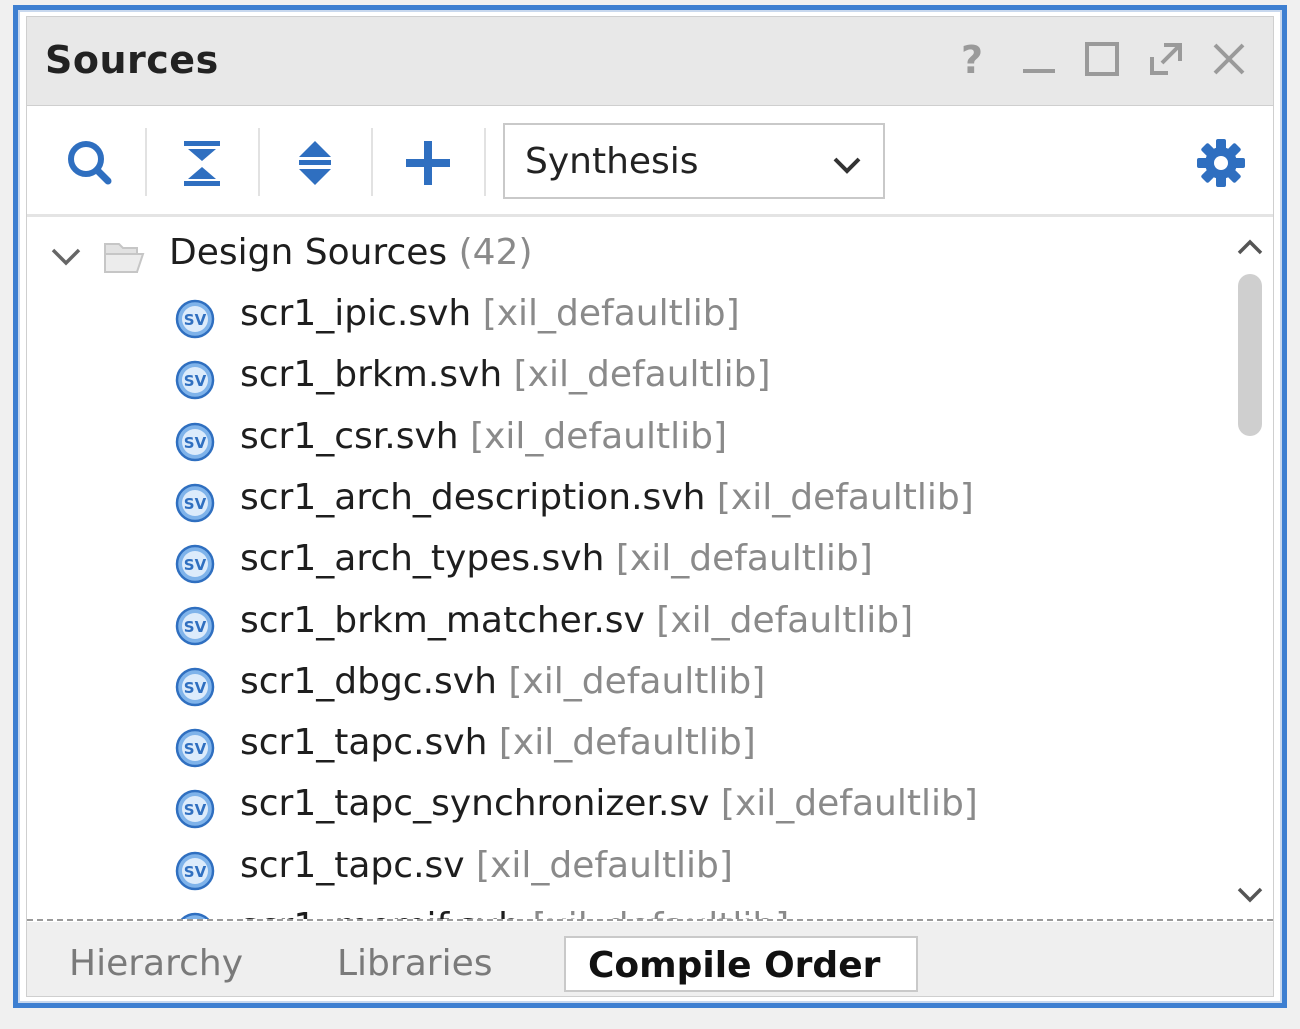 The width and height of the screenshot is (1300, 1029). I want to click on close-icon, so click(1229, 59).